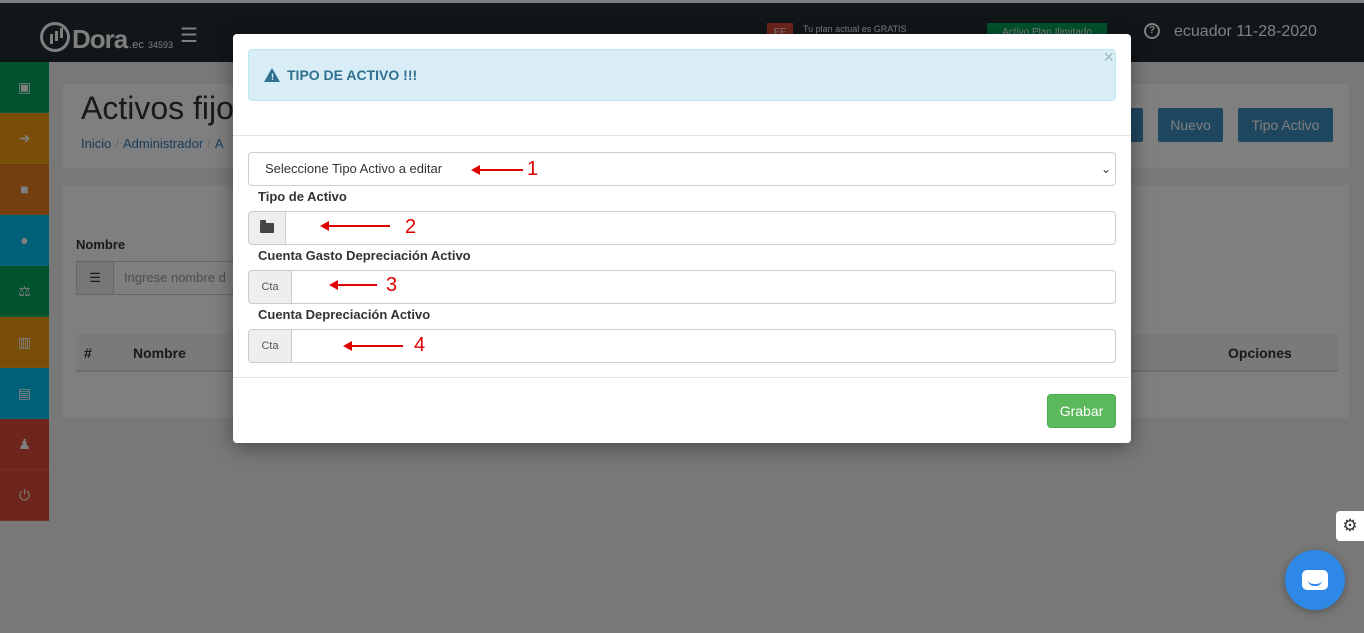 The image size is (1364, 633). What do you see at coordinates (1350, 526) in the screenshot?
I see `gear-icon: ⚙` at bounding box center [1350, 526].